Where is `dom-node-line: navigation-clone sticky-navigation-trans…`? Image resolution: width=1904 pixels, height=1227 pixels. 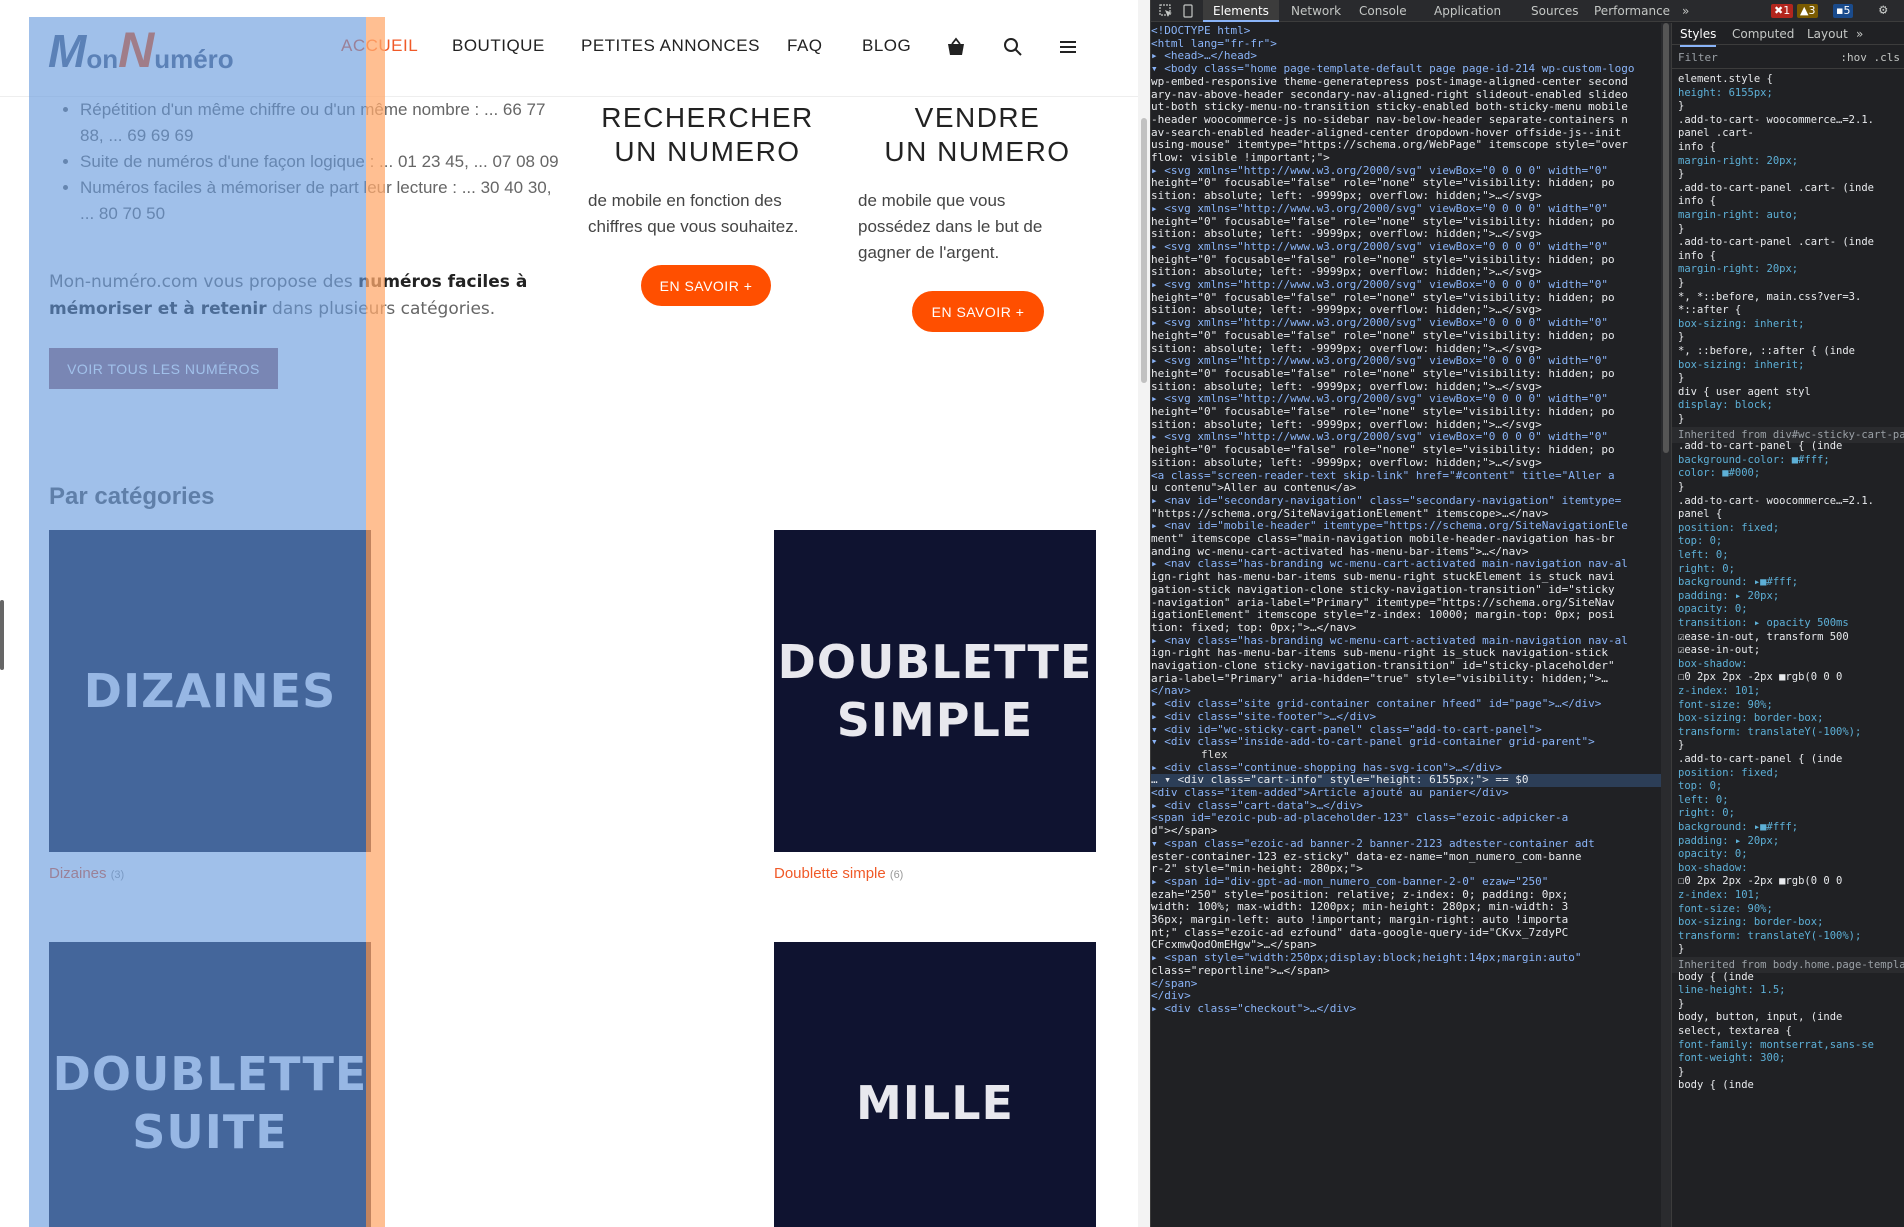 dom-node-line: navigation-clone sticky-navigation-trans… is located at coordinates (1406, 666).